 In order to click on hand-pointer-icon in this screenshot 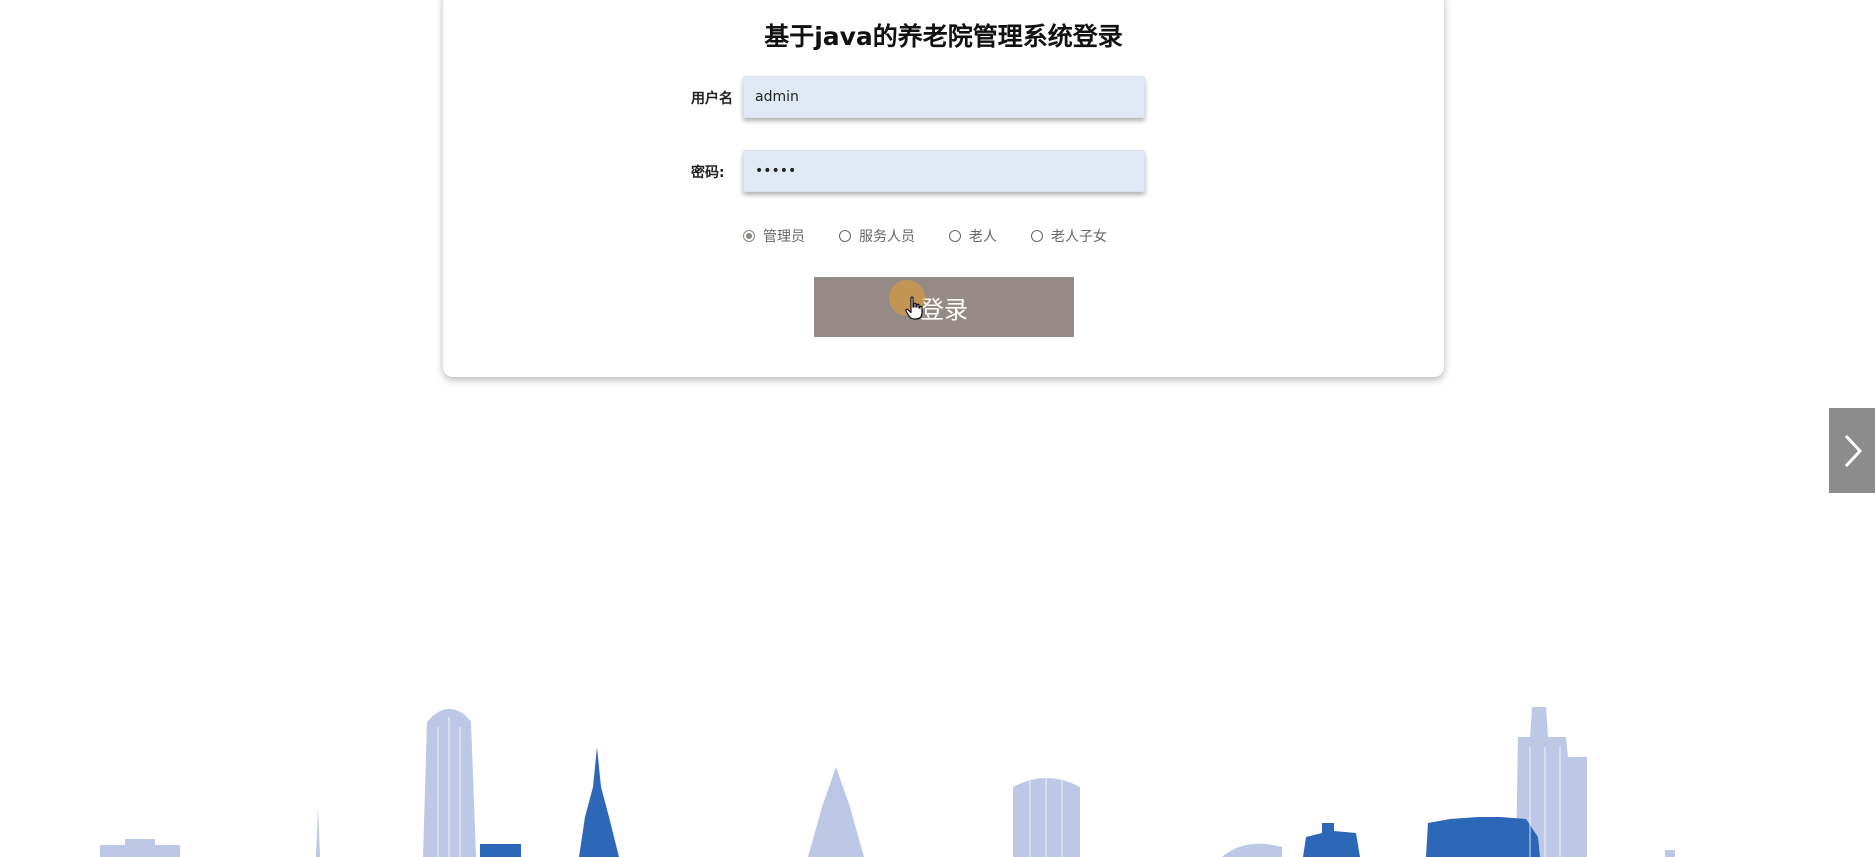, I will do `click(914, 308)`.